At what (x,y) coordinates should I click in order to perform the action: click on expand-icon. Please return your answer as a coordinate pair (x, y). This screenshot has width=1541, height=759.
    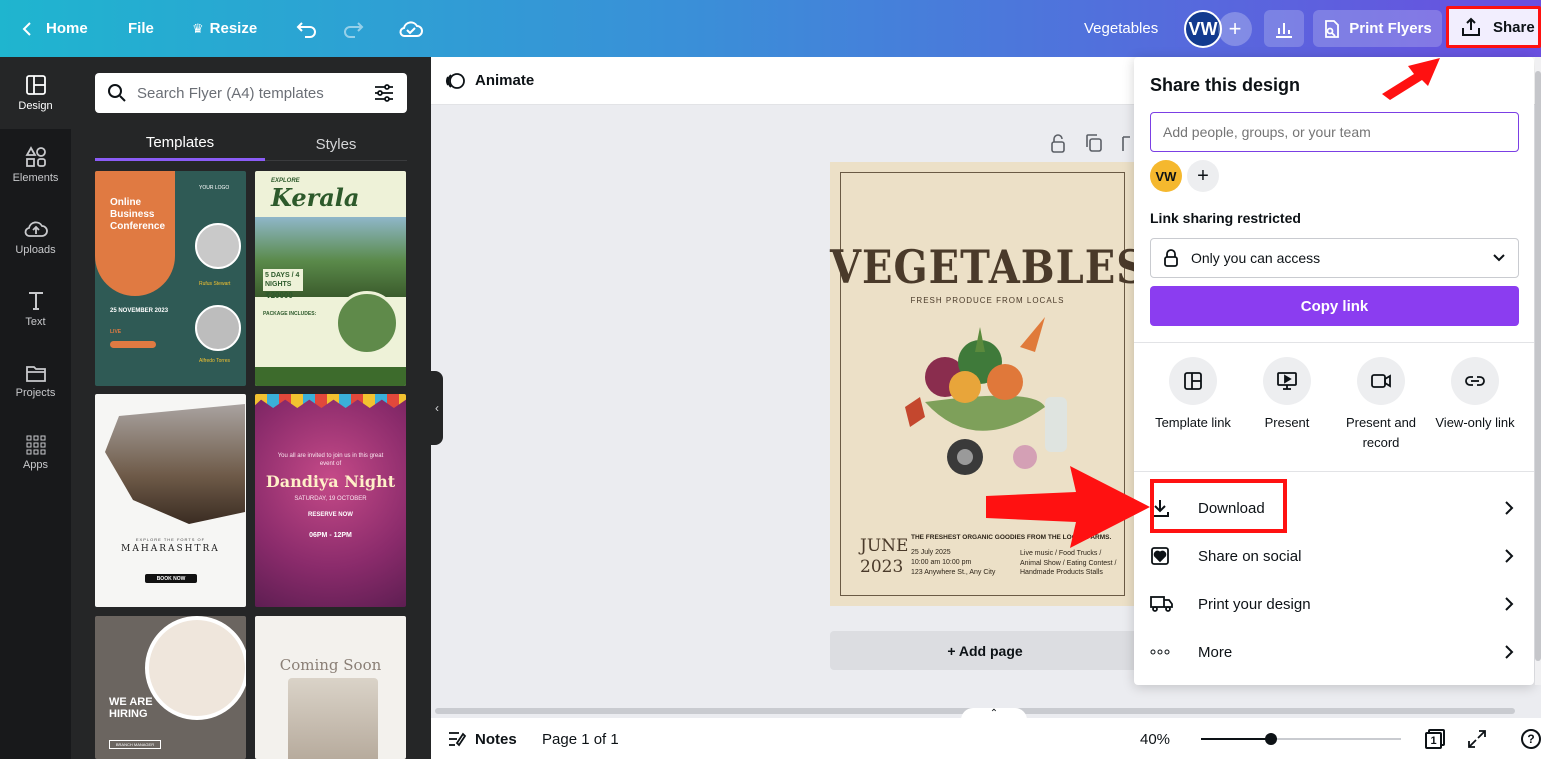
    Looking at the image, I should click on (1477, 739).